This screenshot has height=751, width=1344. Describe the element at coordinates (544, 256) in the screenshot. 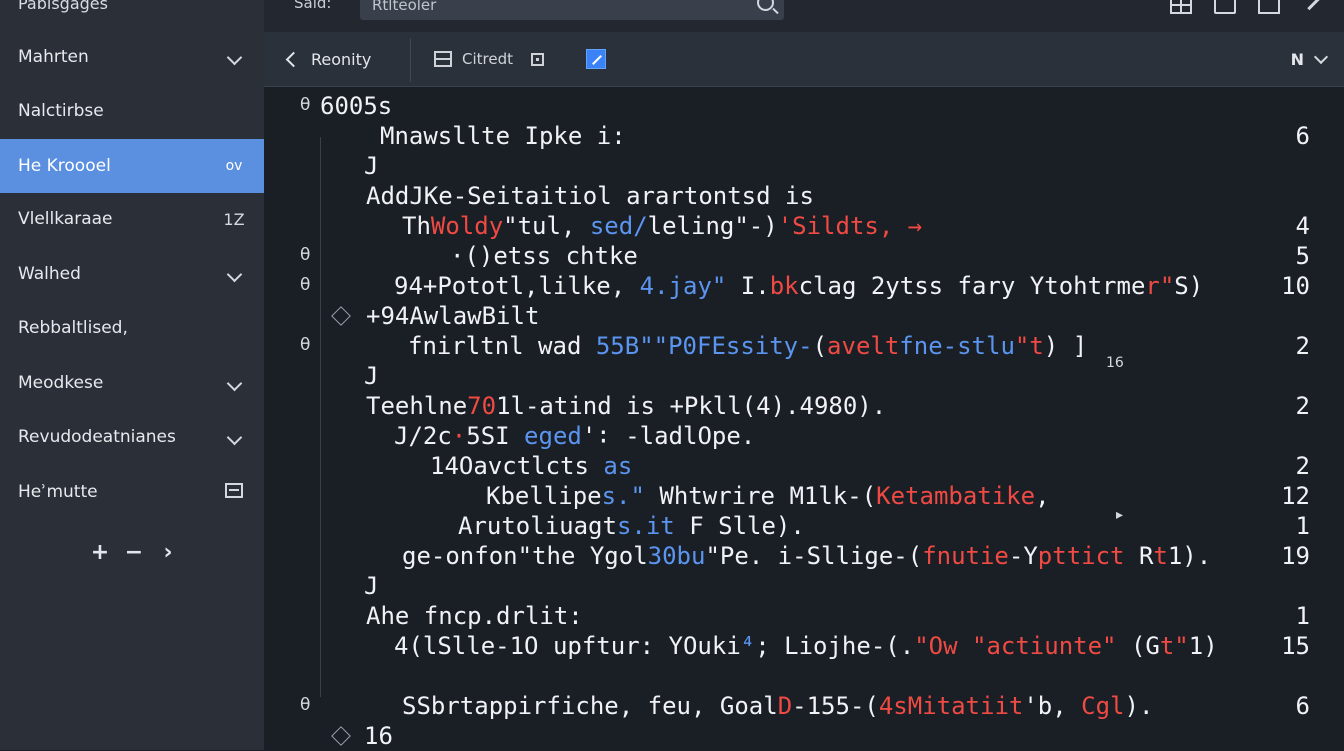

I see `code-token: ·()etss chtke` at that location.